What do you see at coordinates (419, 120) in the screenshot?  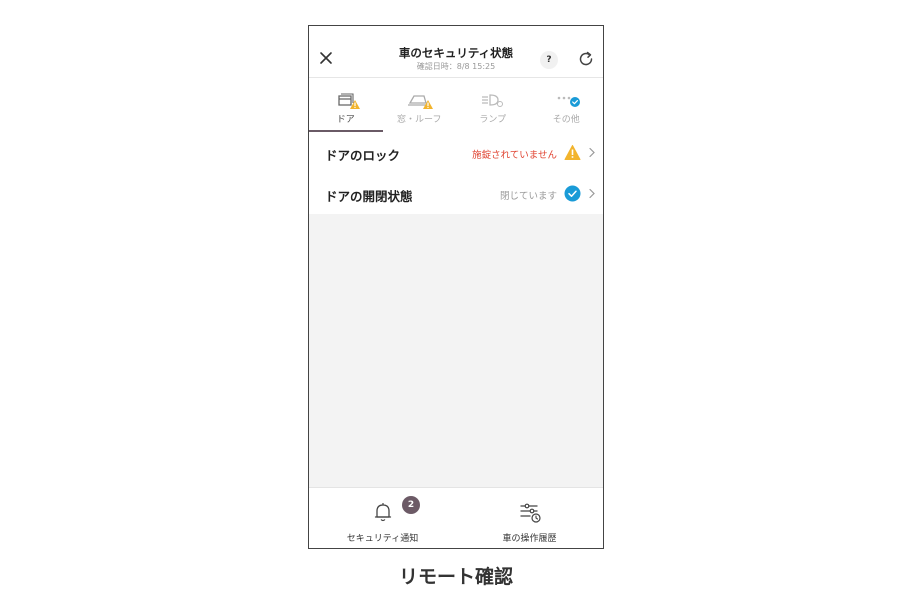 I see `tab-label: 窓・ルーフ` at bounding box center [419, 120].